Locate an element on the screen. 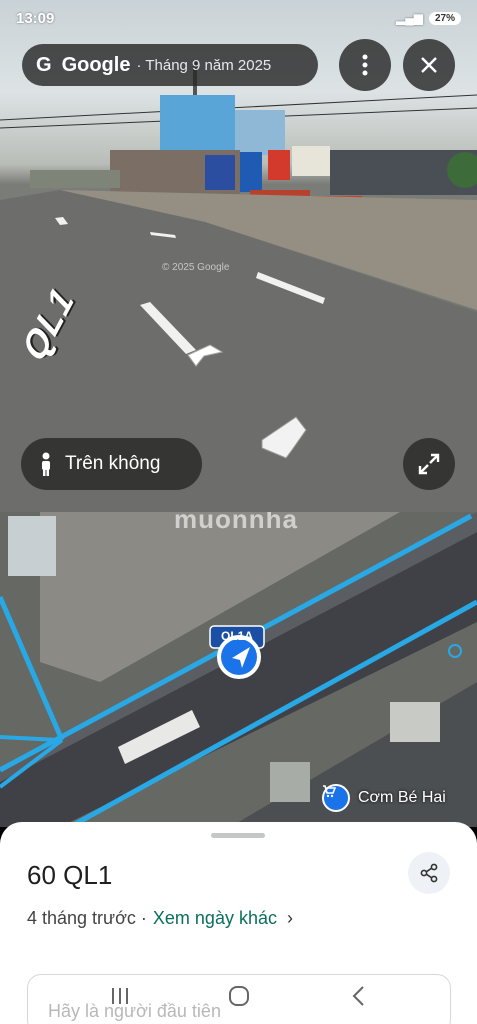  drag-handle is located at coordinates (238, 835).